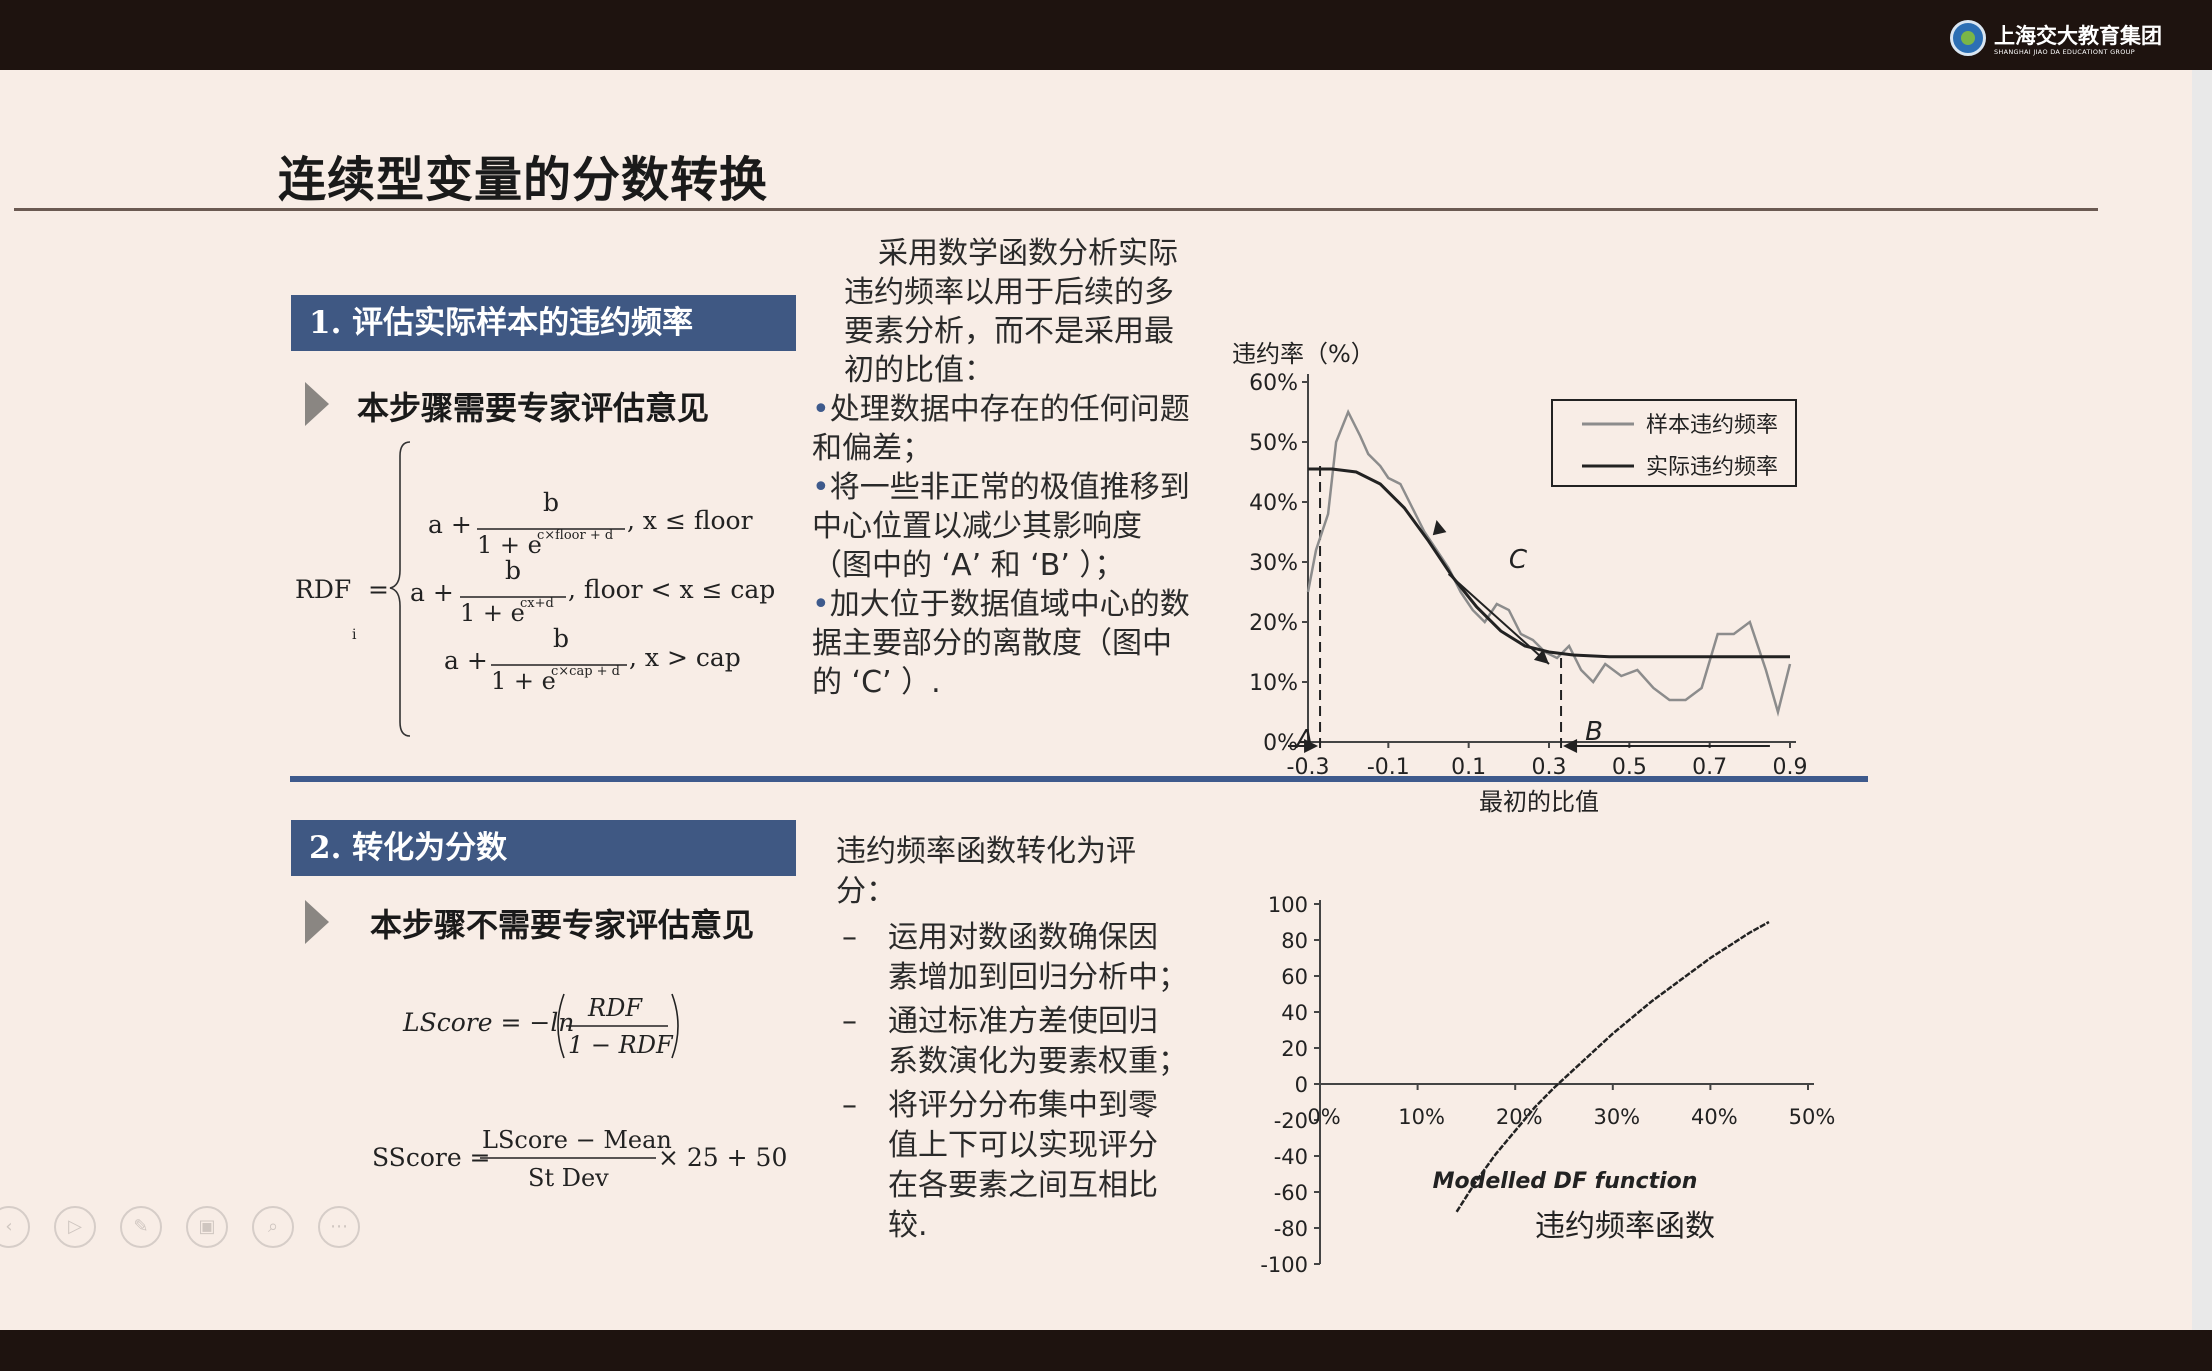 This screenshot has height=1371, width=2212. I want to click on y-tick-label: 0%, so click(1280, 743).